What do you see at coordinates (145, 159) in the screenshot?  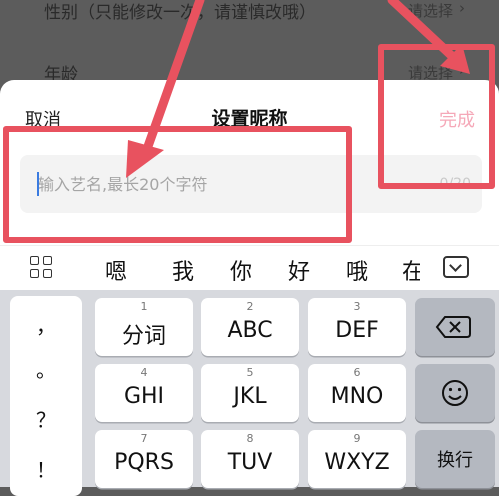 I see `arrow-head` at bounding box center [145, 159].